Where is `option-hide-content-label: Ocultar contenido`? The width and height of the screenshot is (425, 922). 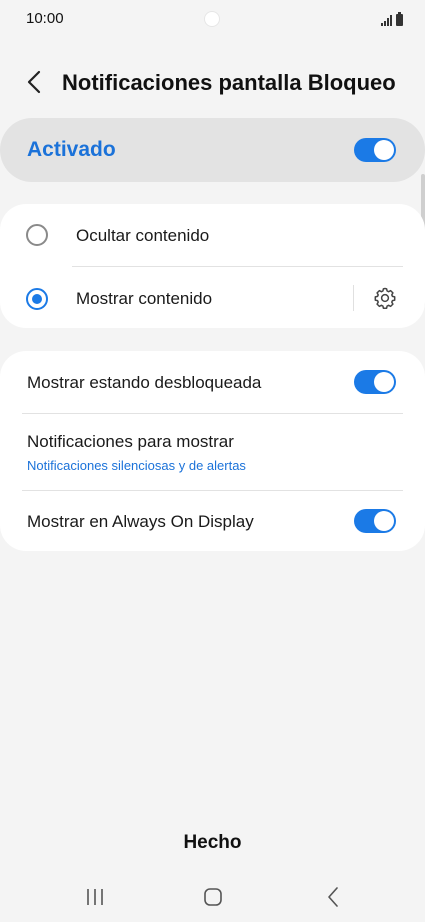 option-hide-content-label: Ocultar contenido is located at coordinates (143, 235).